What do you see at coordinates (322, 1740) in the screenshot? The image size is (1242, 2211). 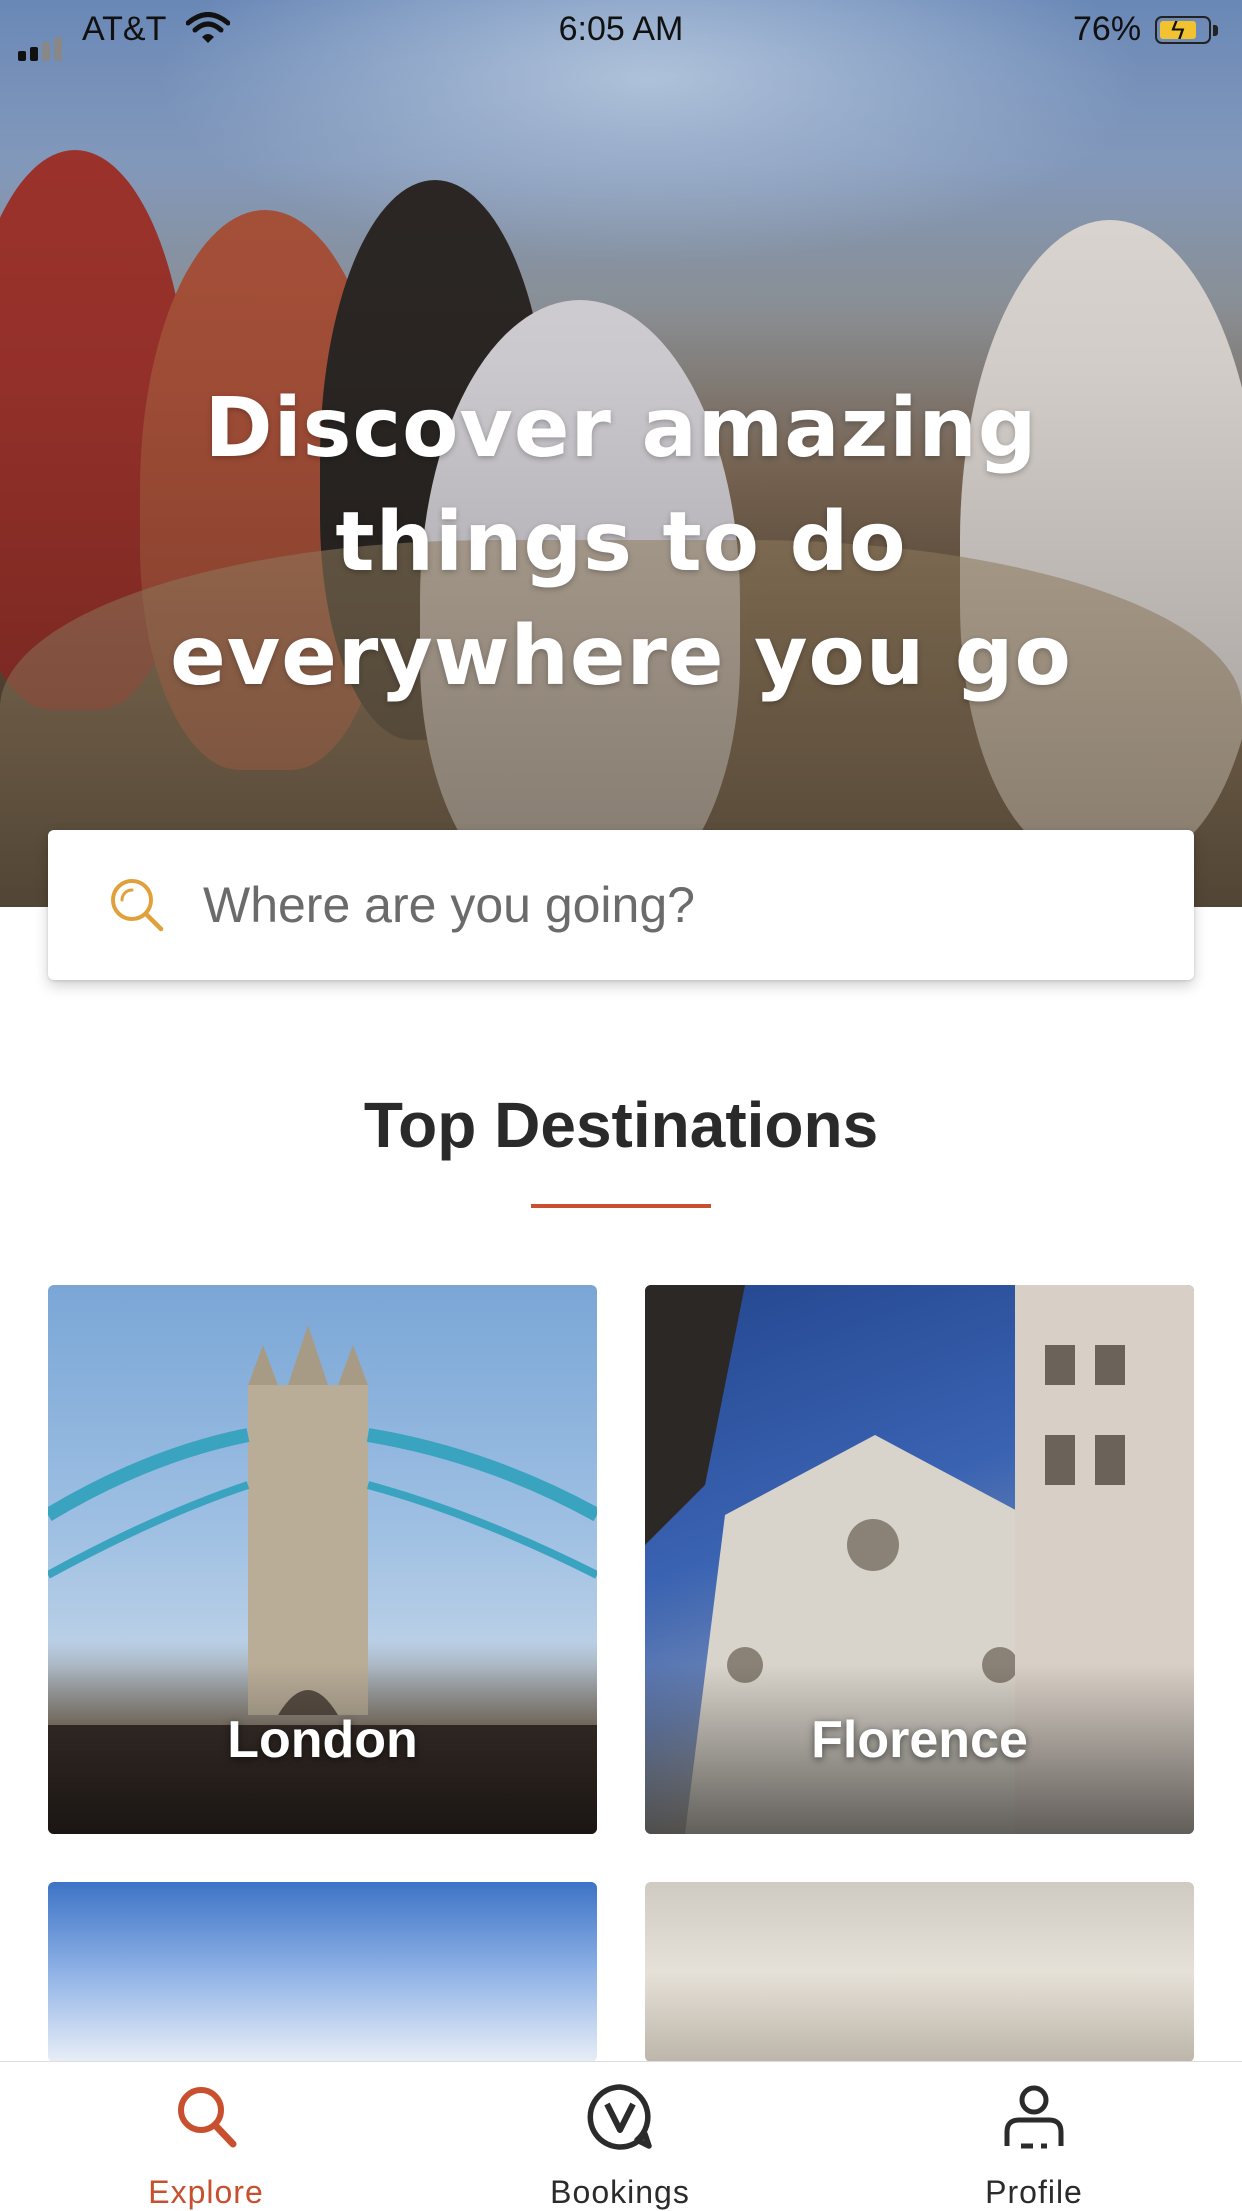 I see `destination-label: London` at bounding box center [322, 1740].